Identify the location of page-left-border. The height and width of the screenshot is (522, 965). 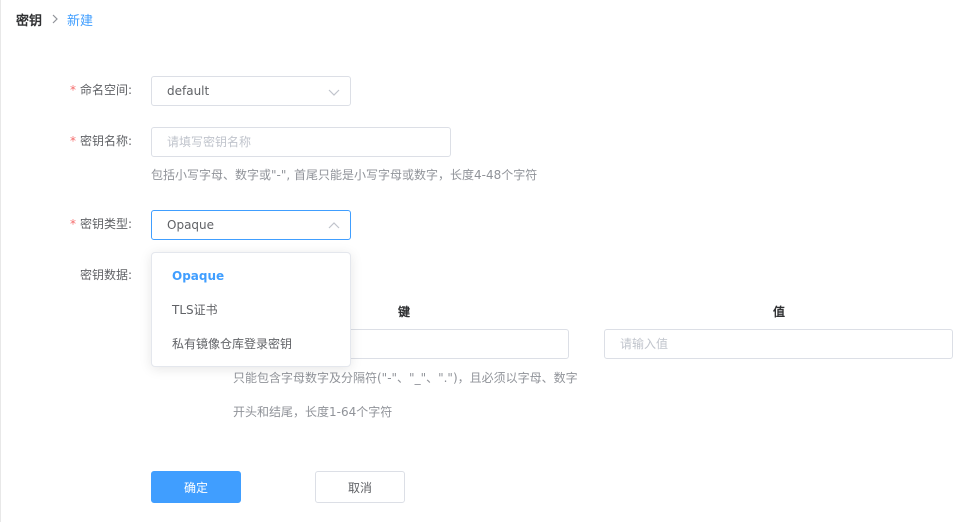
(0, 261).